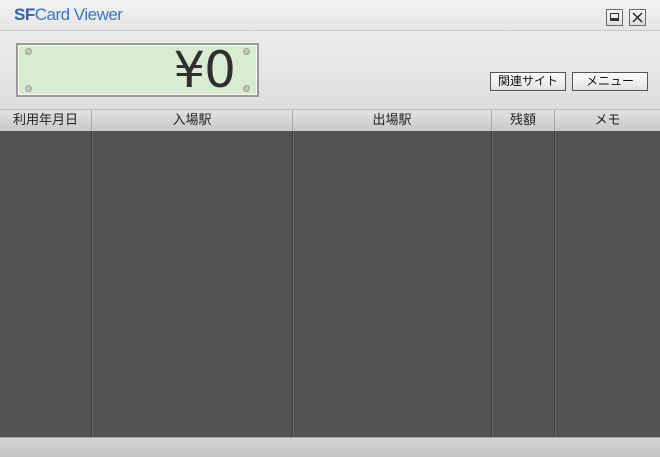  I want to click on column-header-entry-station: 入場駅, so click(192, 120).